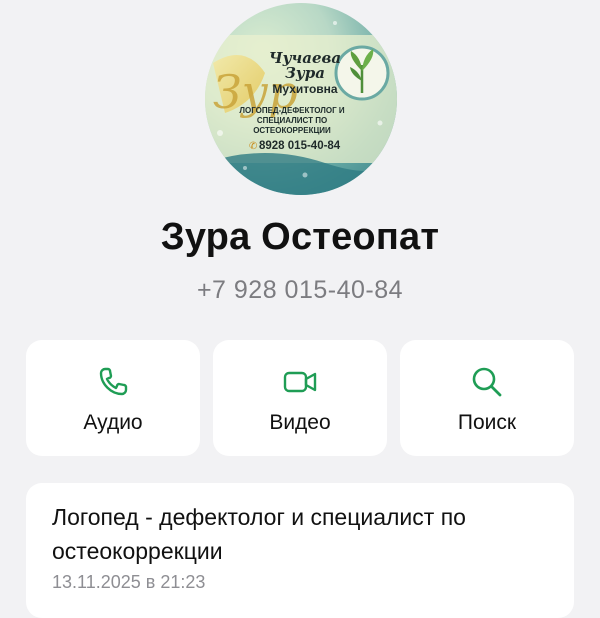 This screenshot has height=618, width=600. Describe the element at coordinates (129, 582) in the screenshot. I see `bio-date: 13.11.2025 в 21:23` at that location.